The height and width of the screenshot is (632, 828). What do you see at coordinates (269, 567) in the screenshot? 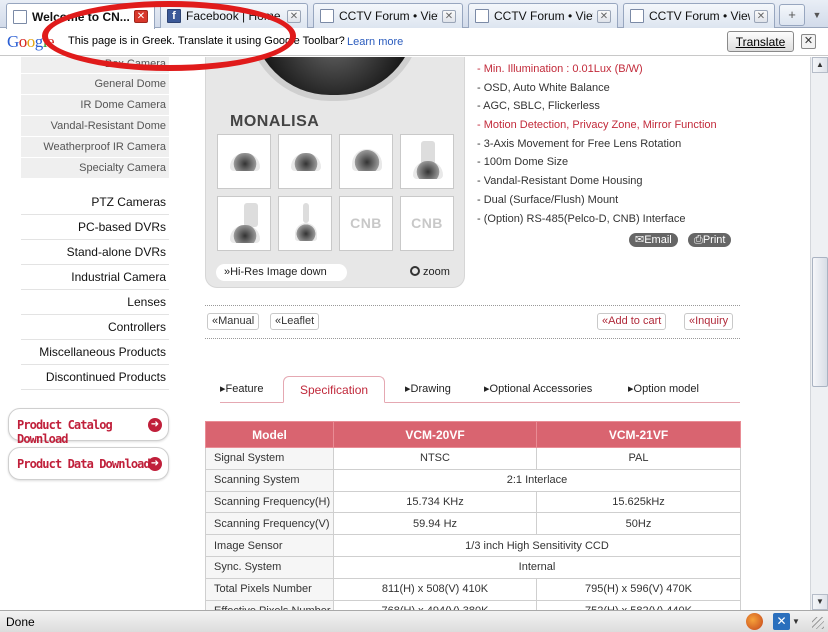
I see `row-label: Sync. System` at bounding box center [269, 567].